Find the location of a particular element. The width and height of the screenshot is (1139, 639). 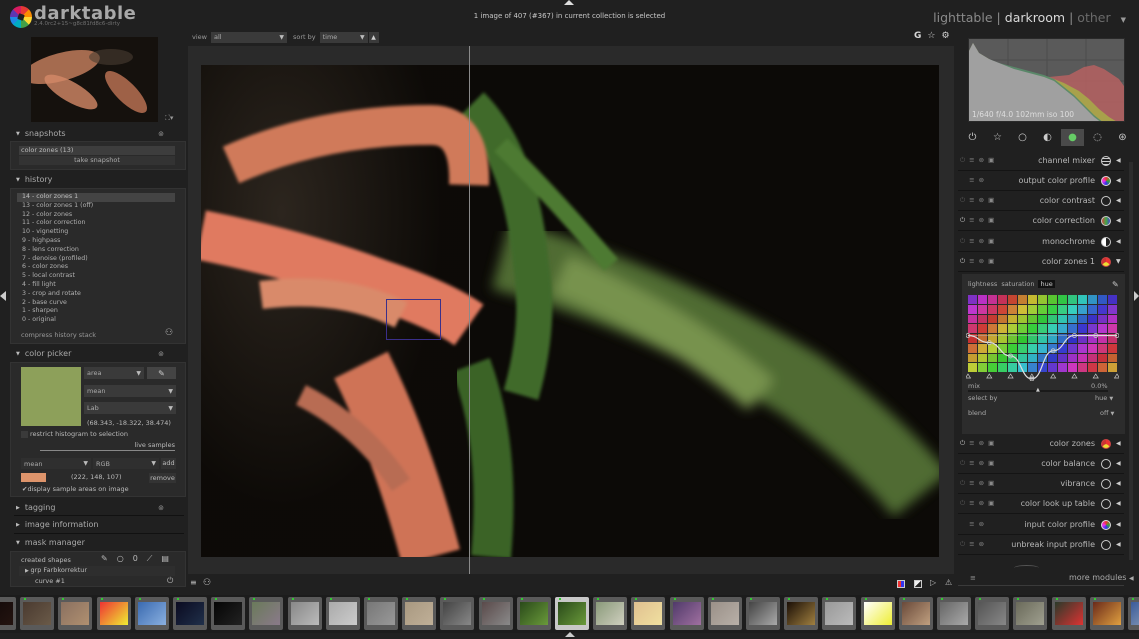

color-zones-curve is located at coordinates (1042, 337).